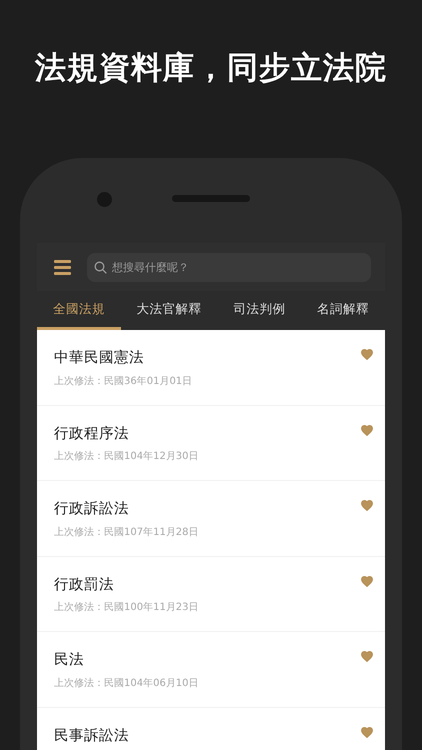  What do you see at coordinates (211, 670) in the screenshot?
I see `law-row: 民法 上次修法：民國104年06月10日` at bounding box center [211, 670].